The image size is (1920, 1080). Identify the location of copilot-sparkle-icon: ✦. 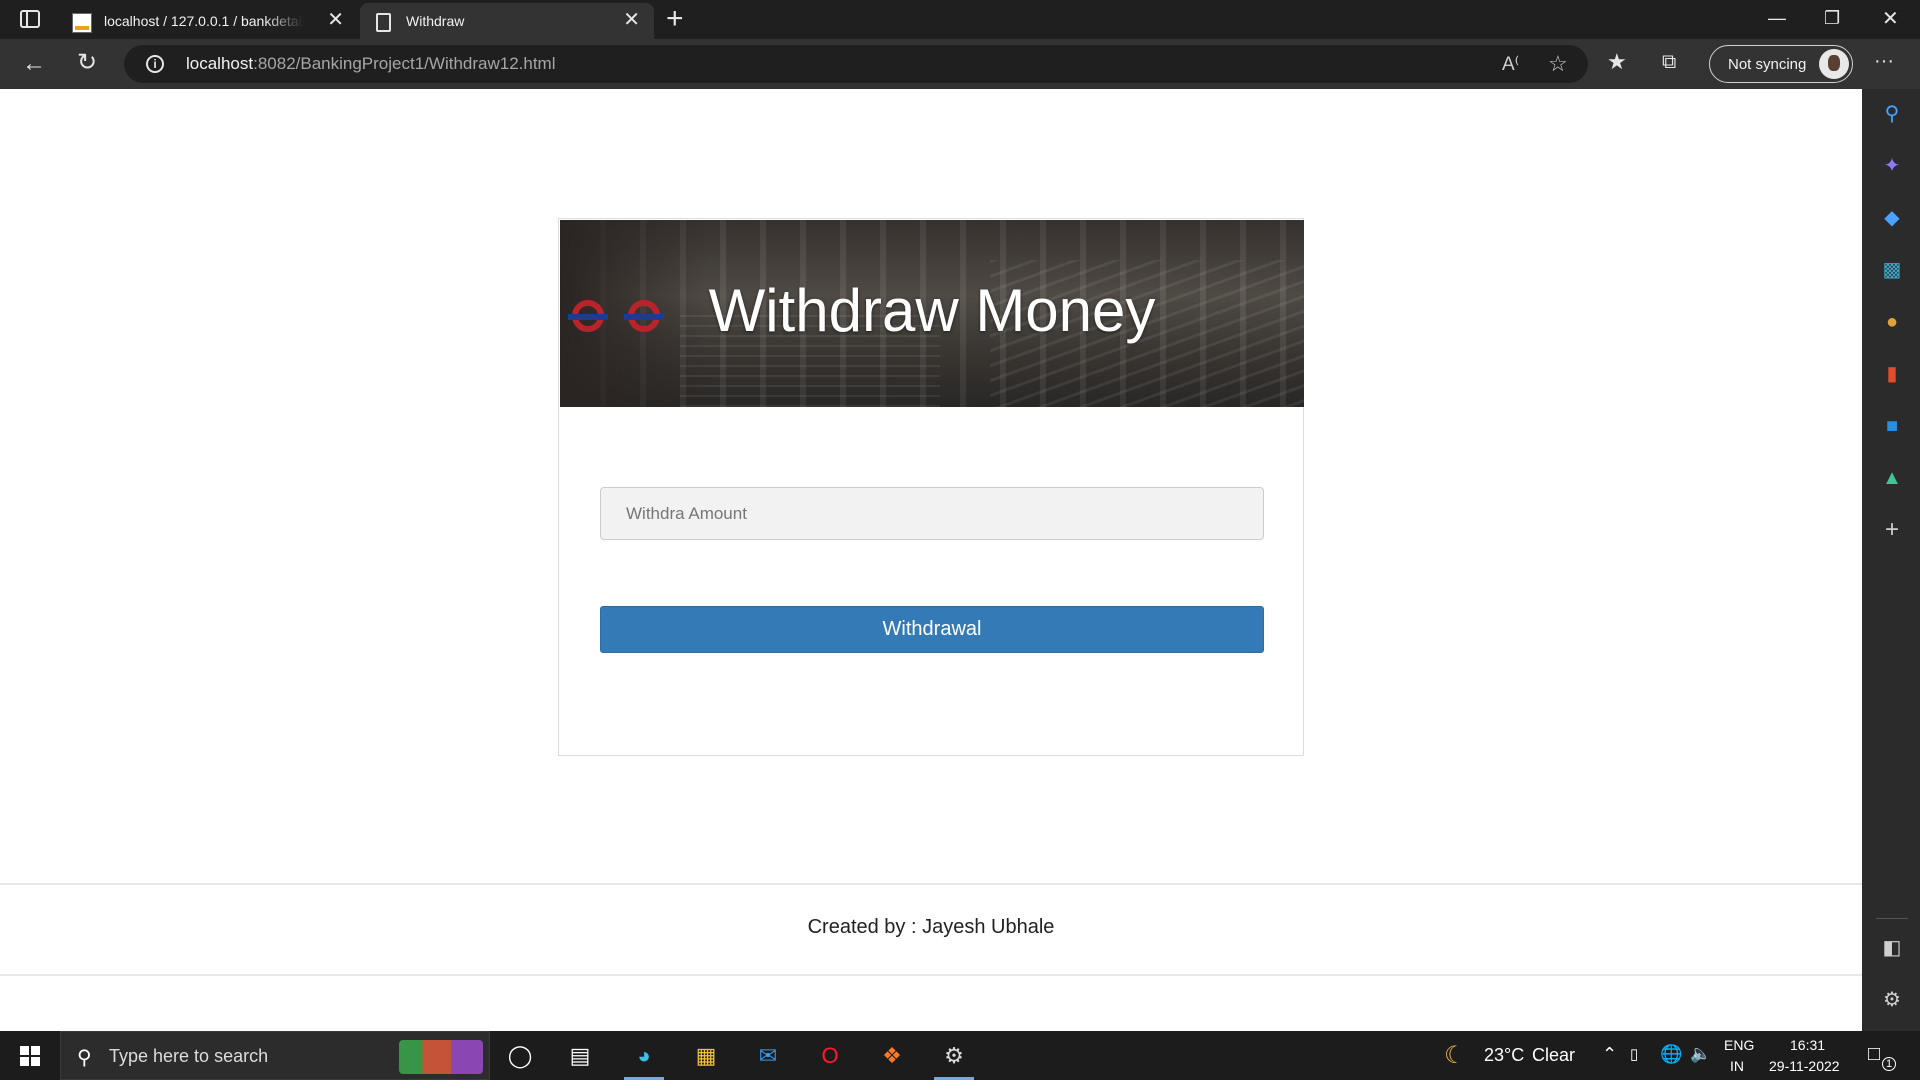
(1892, 166).